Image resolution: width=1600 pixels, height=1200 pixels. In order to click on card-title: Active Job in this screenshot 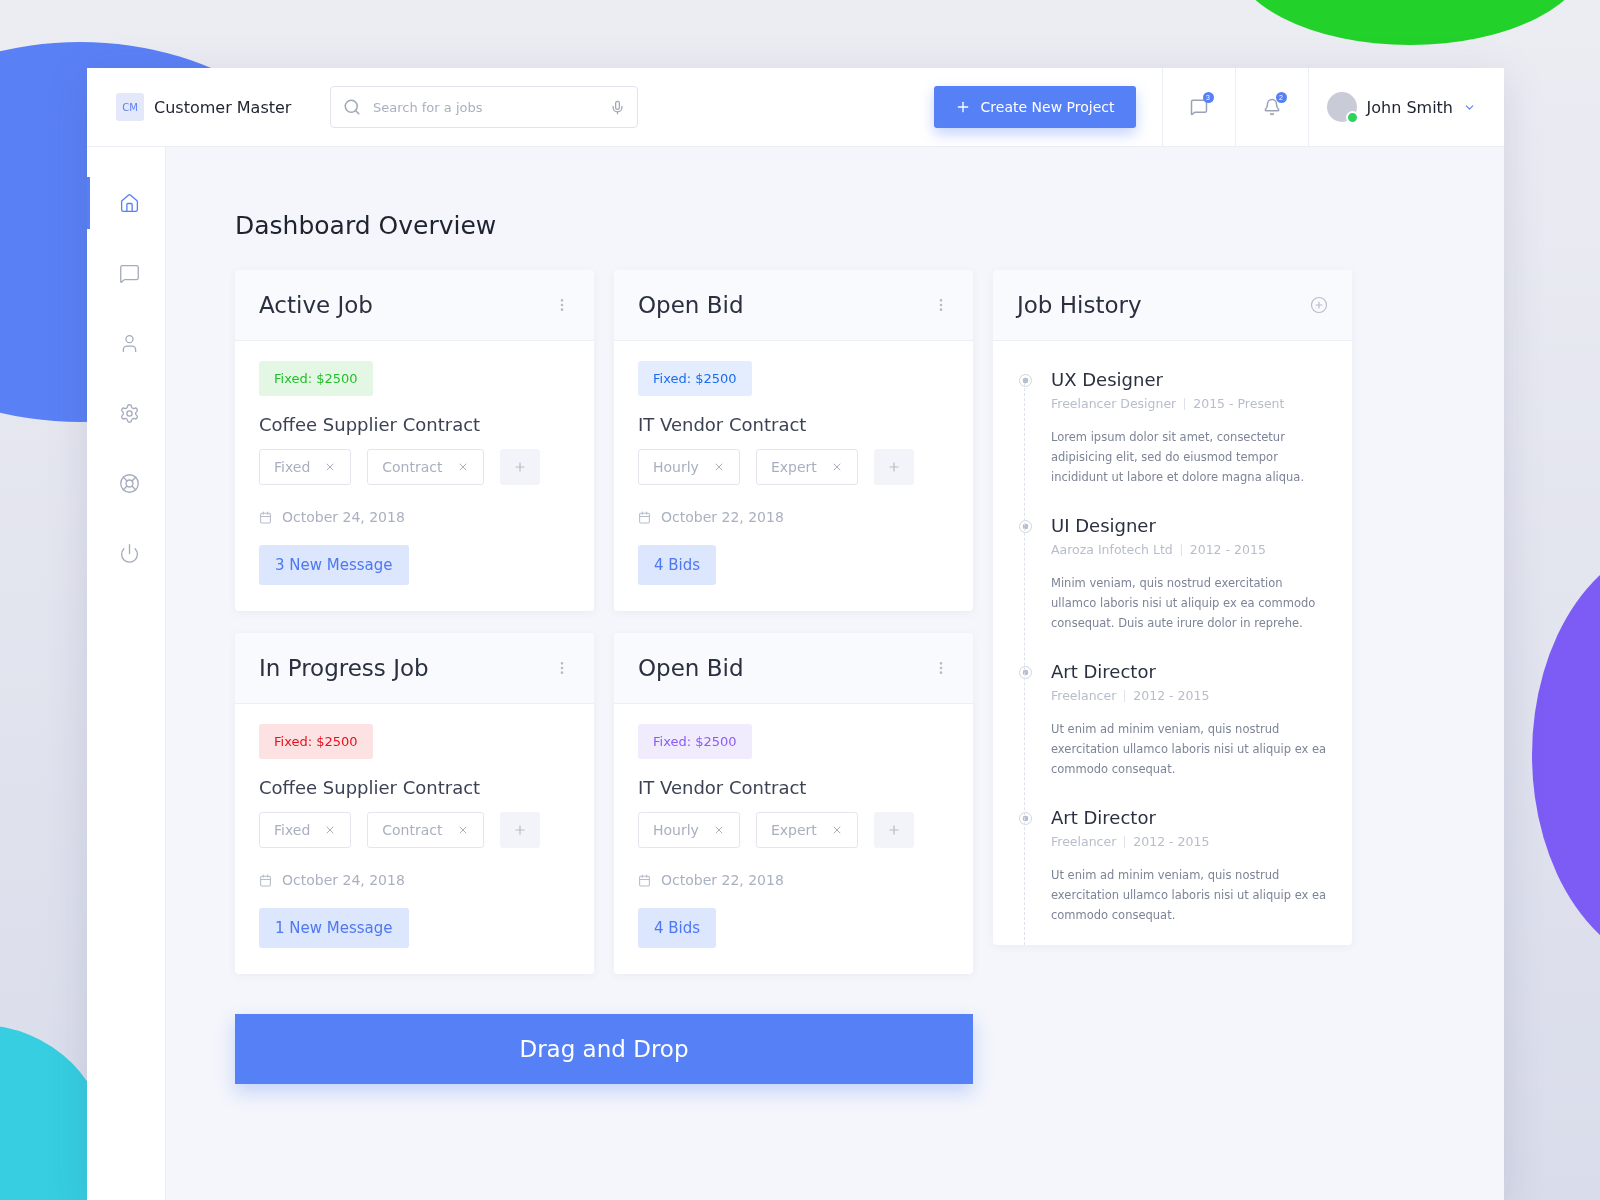, I will do `click(316, 305)`.